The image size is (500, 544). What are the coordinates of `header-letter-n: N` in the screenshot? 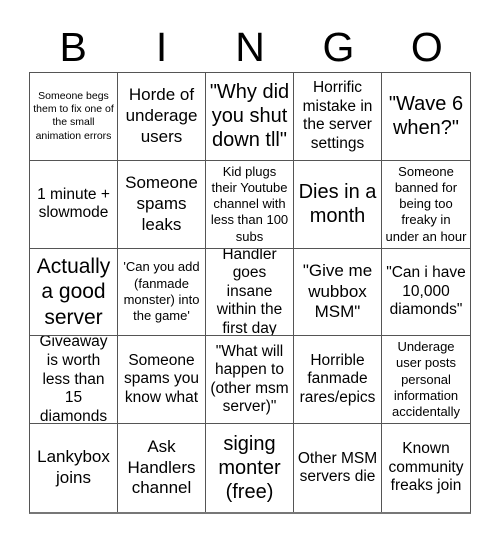 It's located at (250, 47).